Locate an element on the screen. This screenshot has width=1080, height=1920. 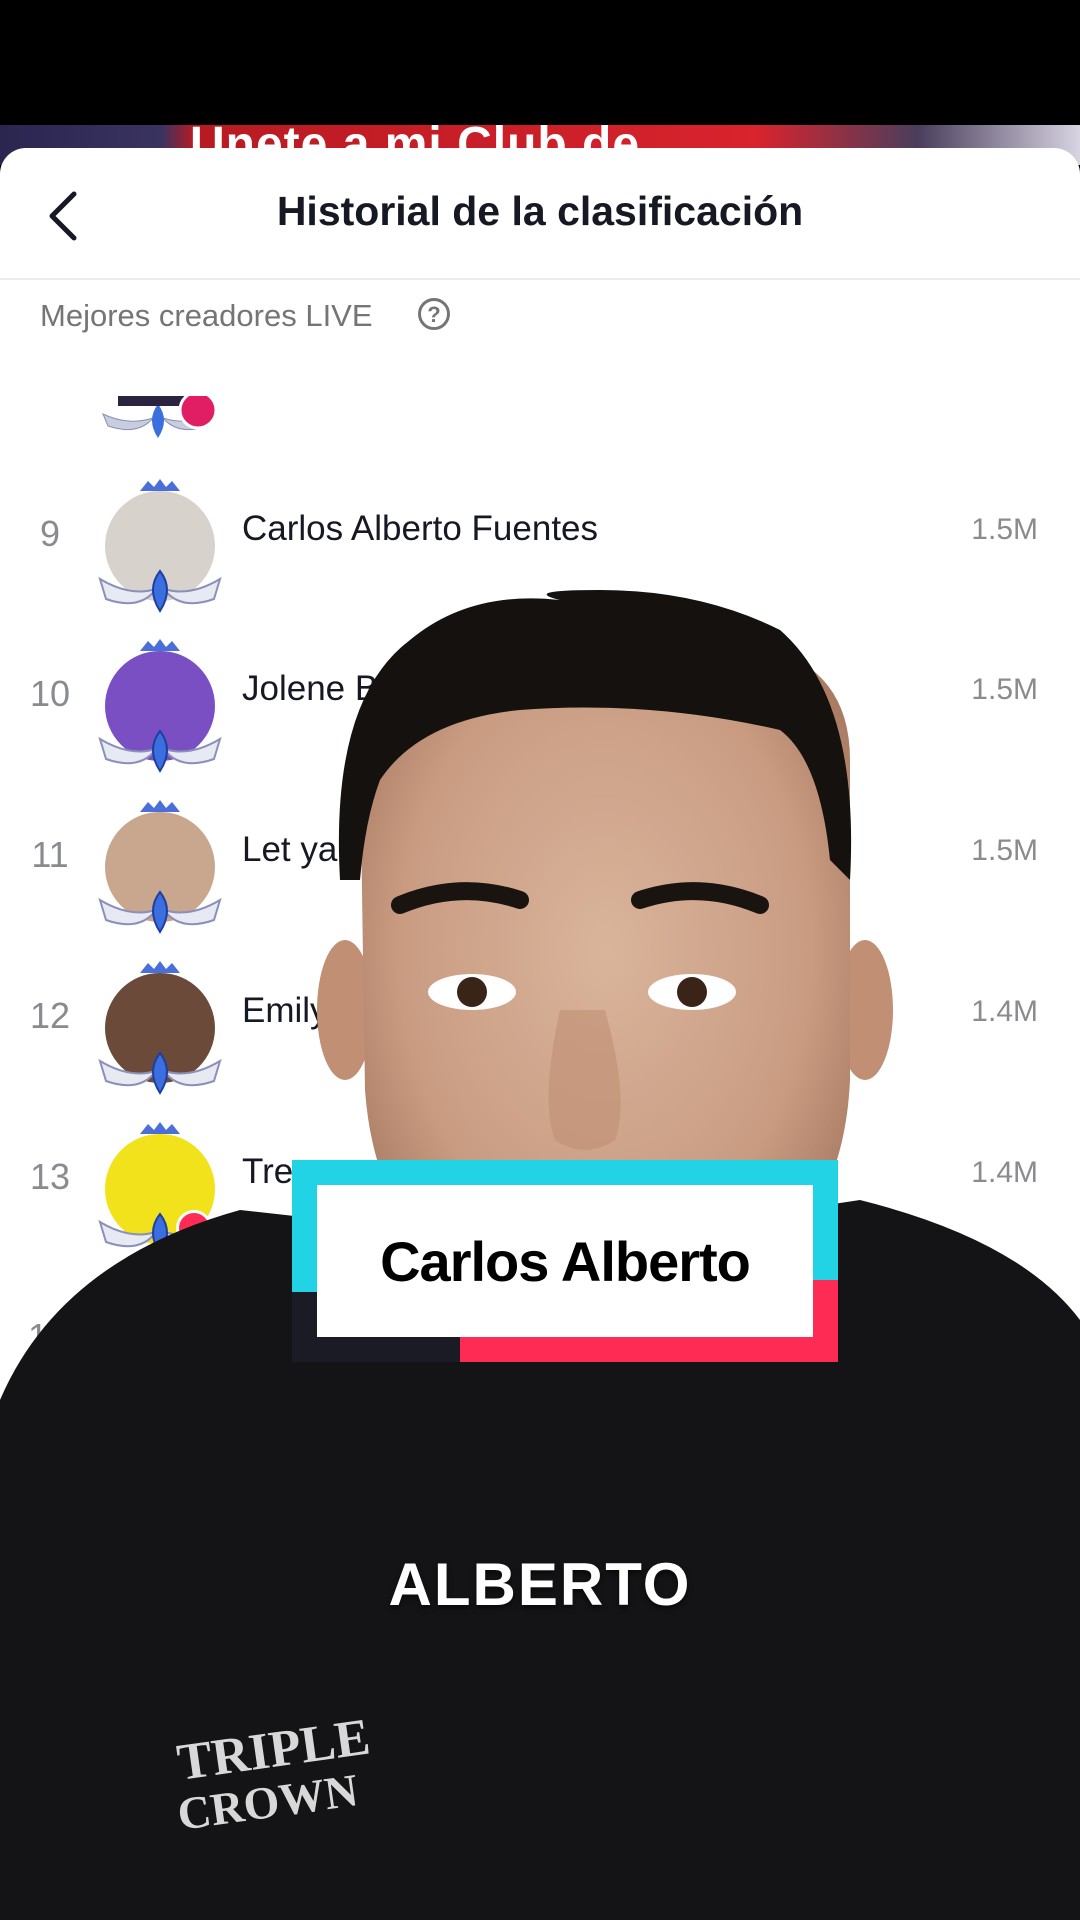
rank-number: 10 is located at coordinates (50, 693).